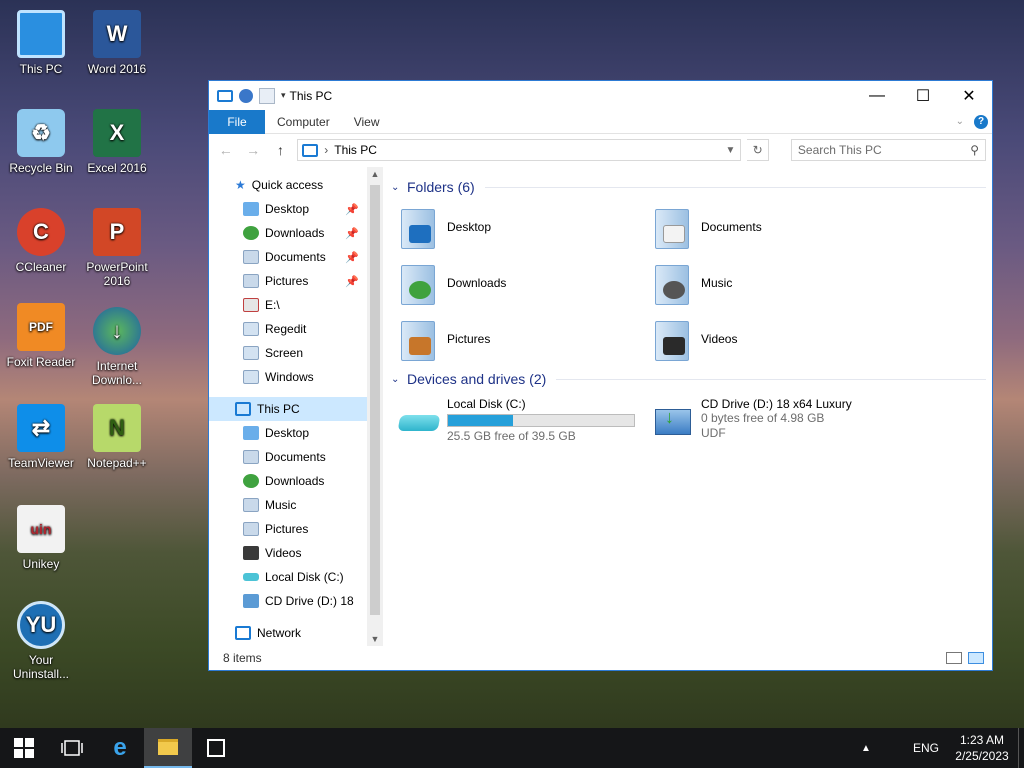 The image size is (1024, 768). What do you see at coordinates (730, 150) in the screenshot?
I see `address-history-chevron-icon: ▼` at bounding box center [730, 150].